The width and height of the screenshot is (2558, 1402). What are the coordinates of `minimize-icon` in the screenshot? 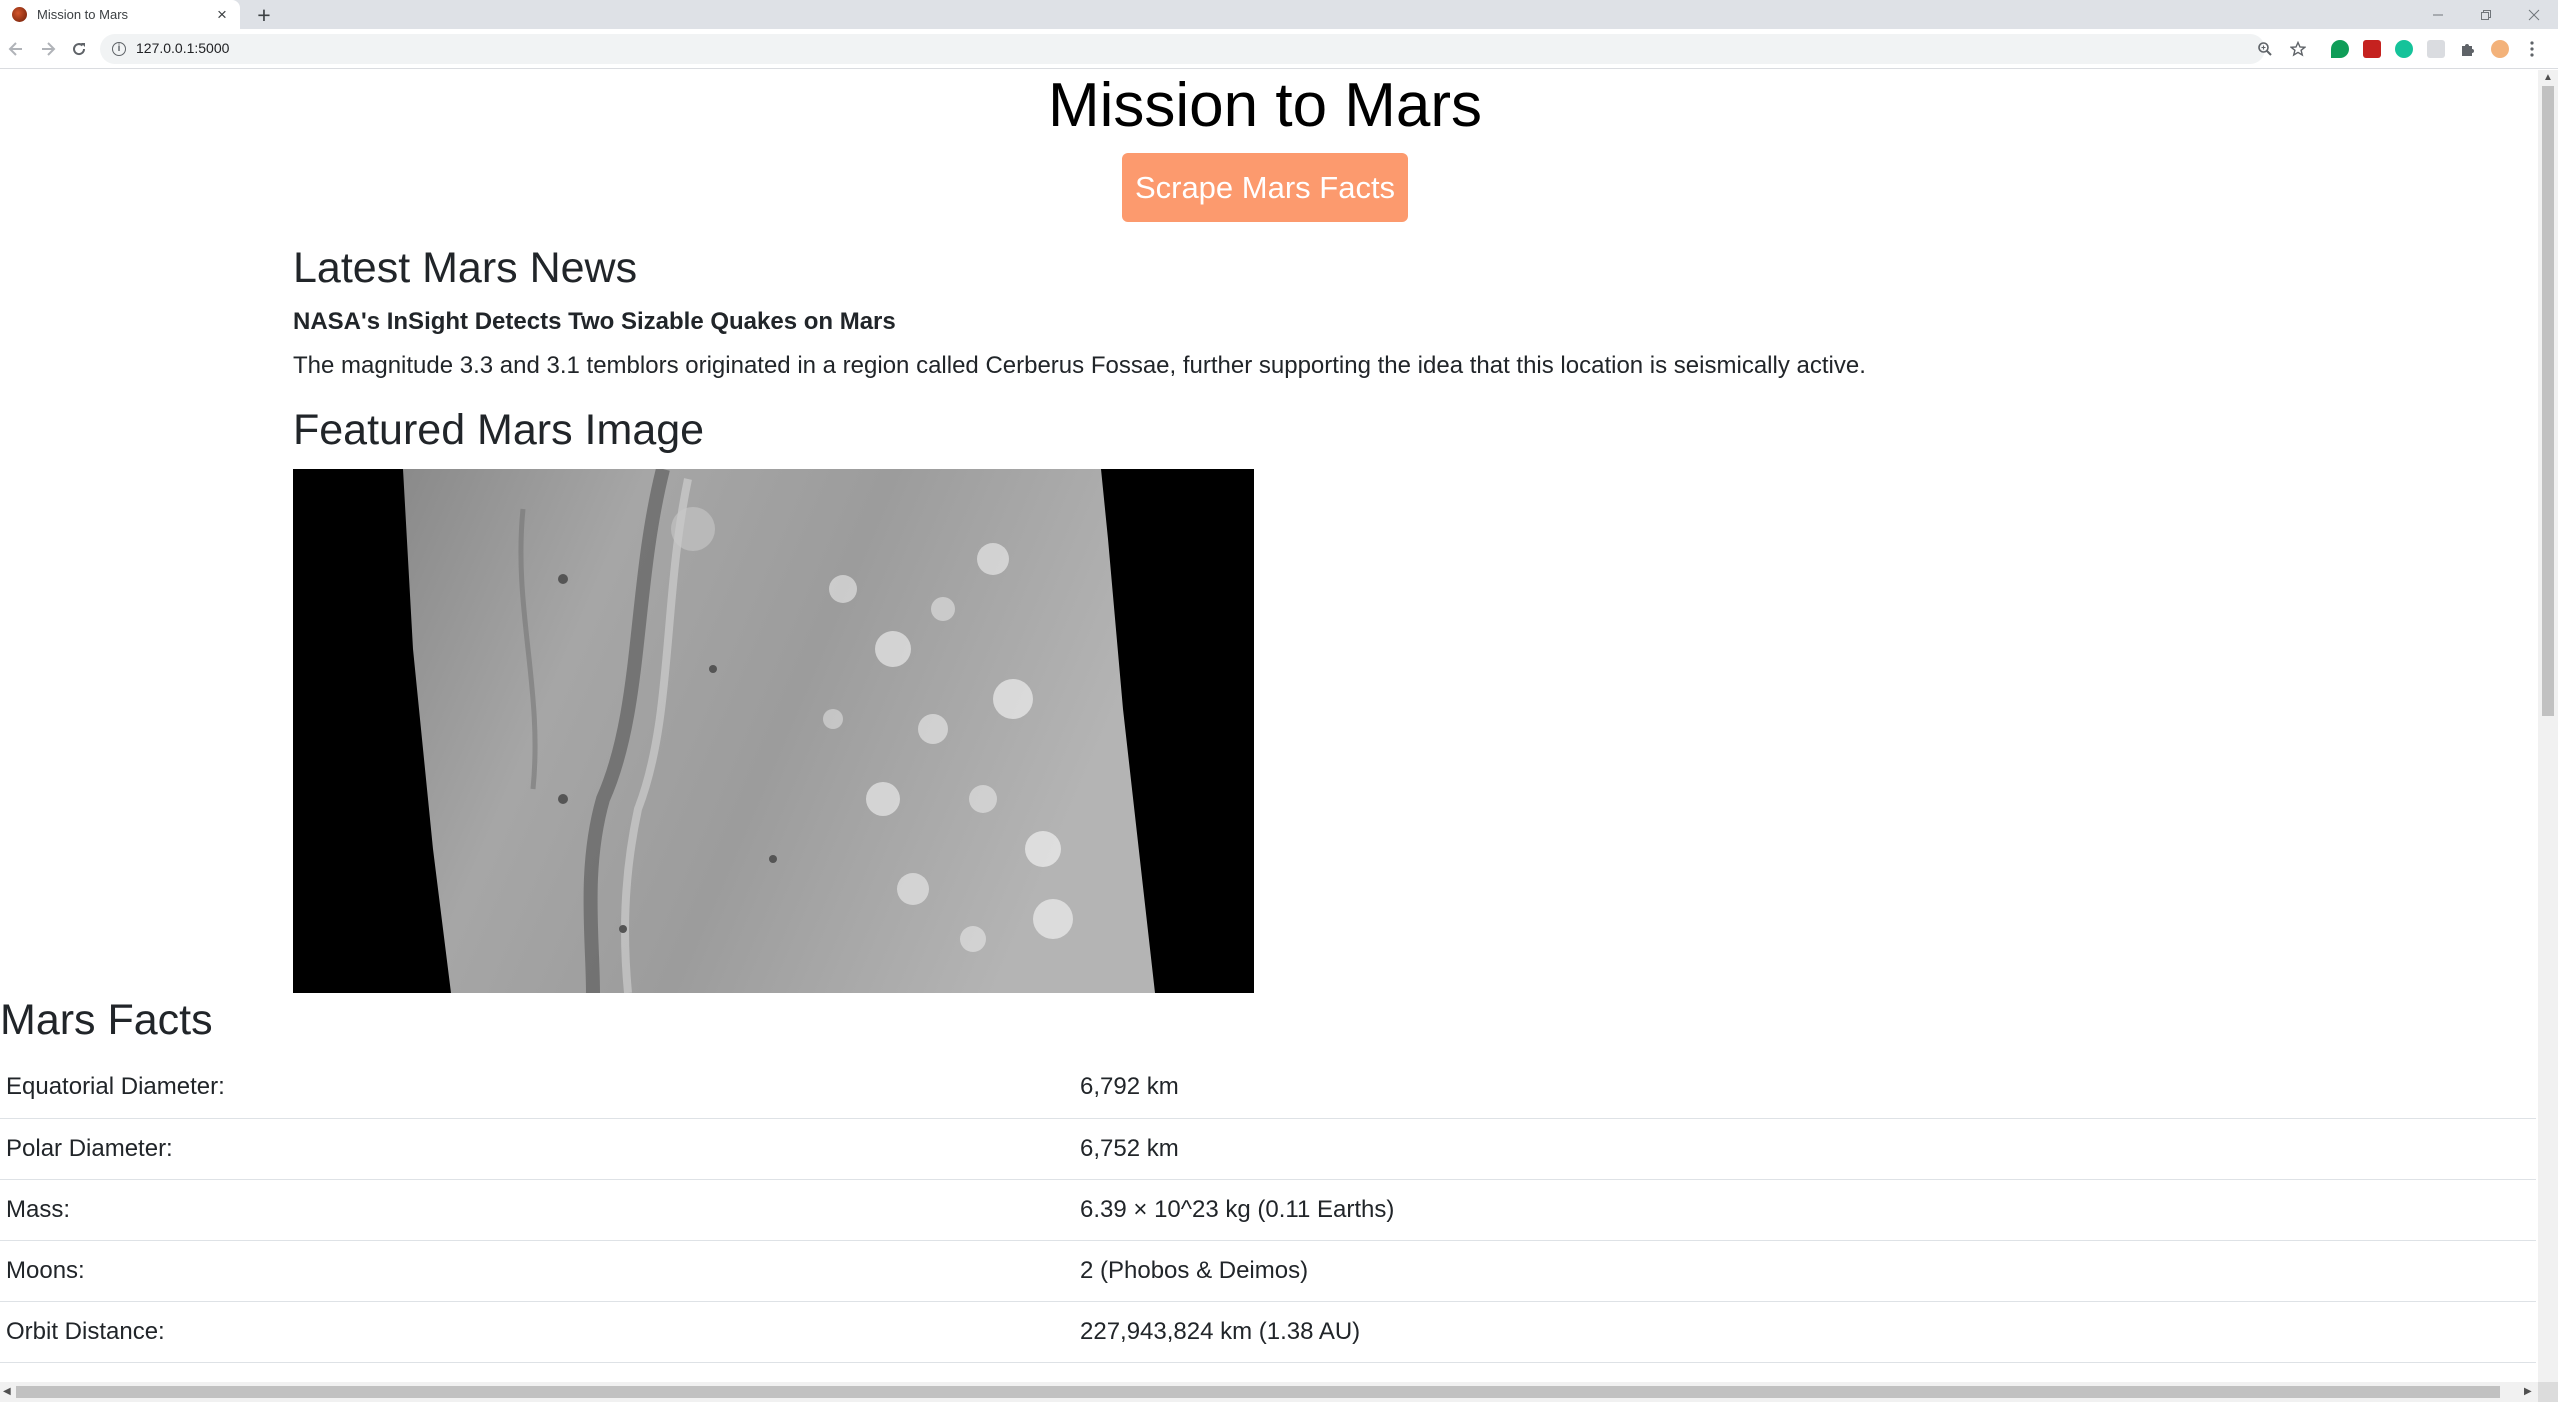 It's located at (2438, 14).